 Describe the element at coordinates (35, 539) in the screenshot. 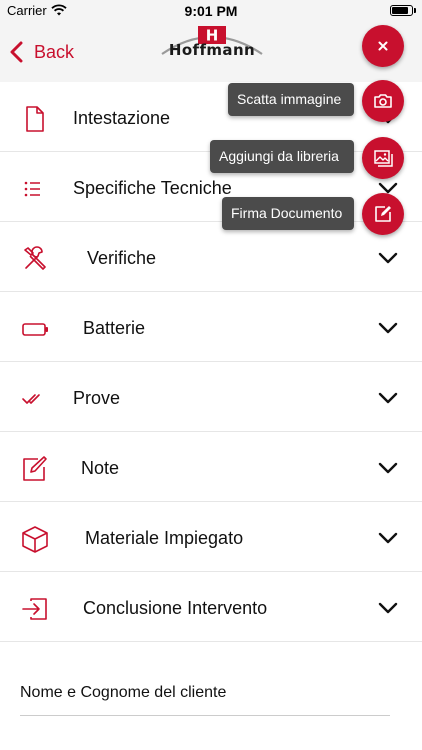

I see `box-icon` at that location.